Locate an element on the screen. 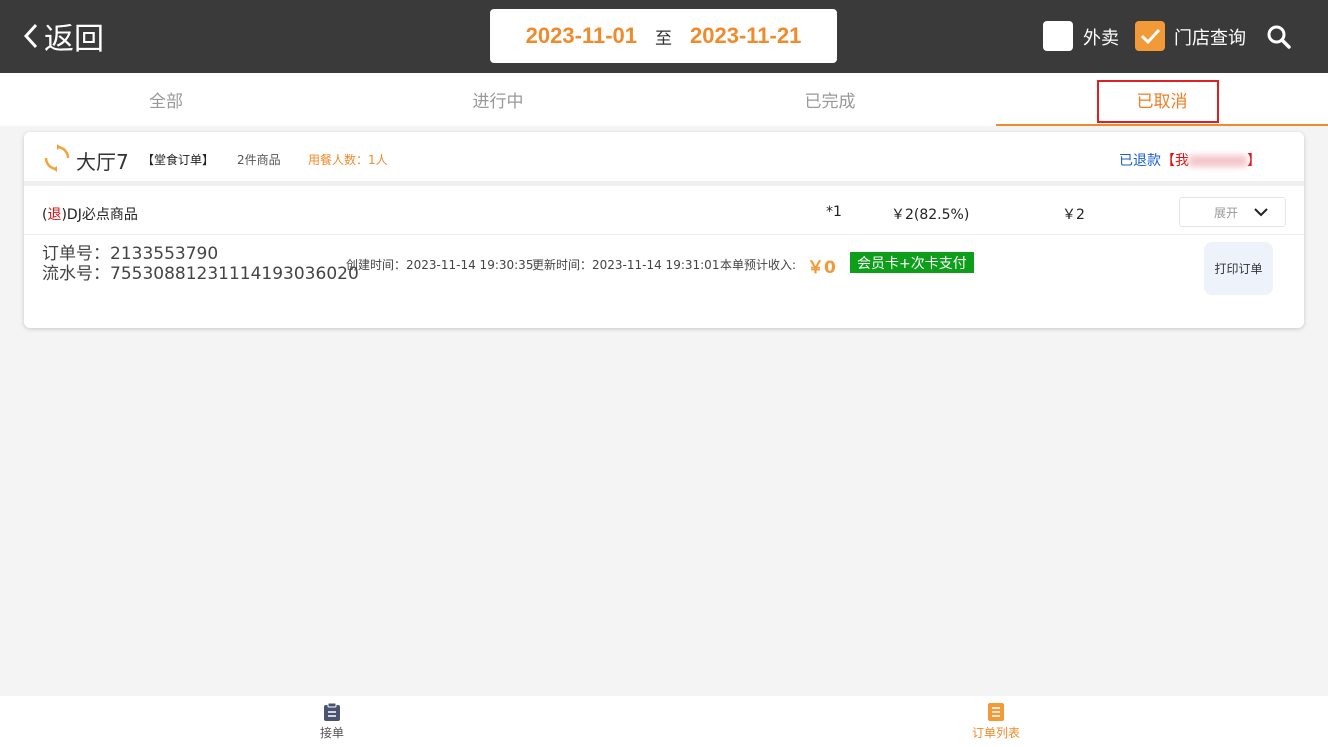 This screenshot has height=747, width=1328. item-total: ￥2 is located at coordinates (1073, 215).